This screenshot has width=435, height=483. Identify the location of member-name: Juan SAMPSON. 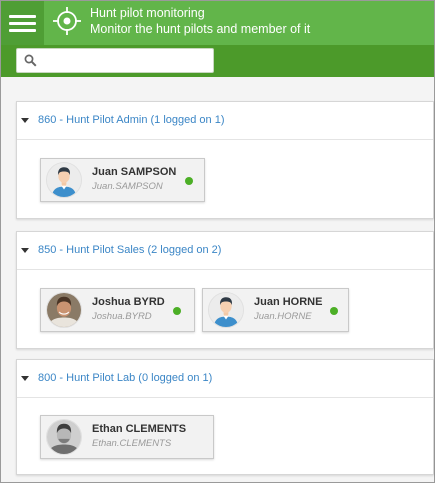
(134, 172).